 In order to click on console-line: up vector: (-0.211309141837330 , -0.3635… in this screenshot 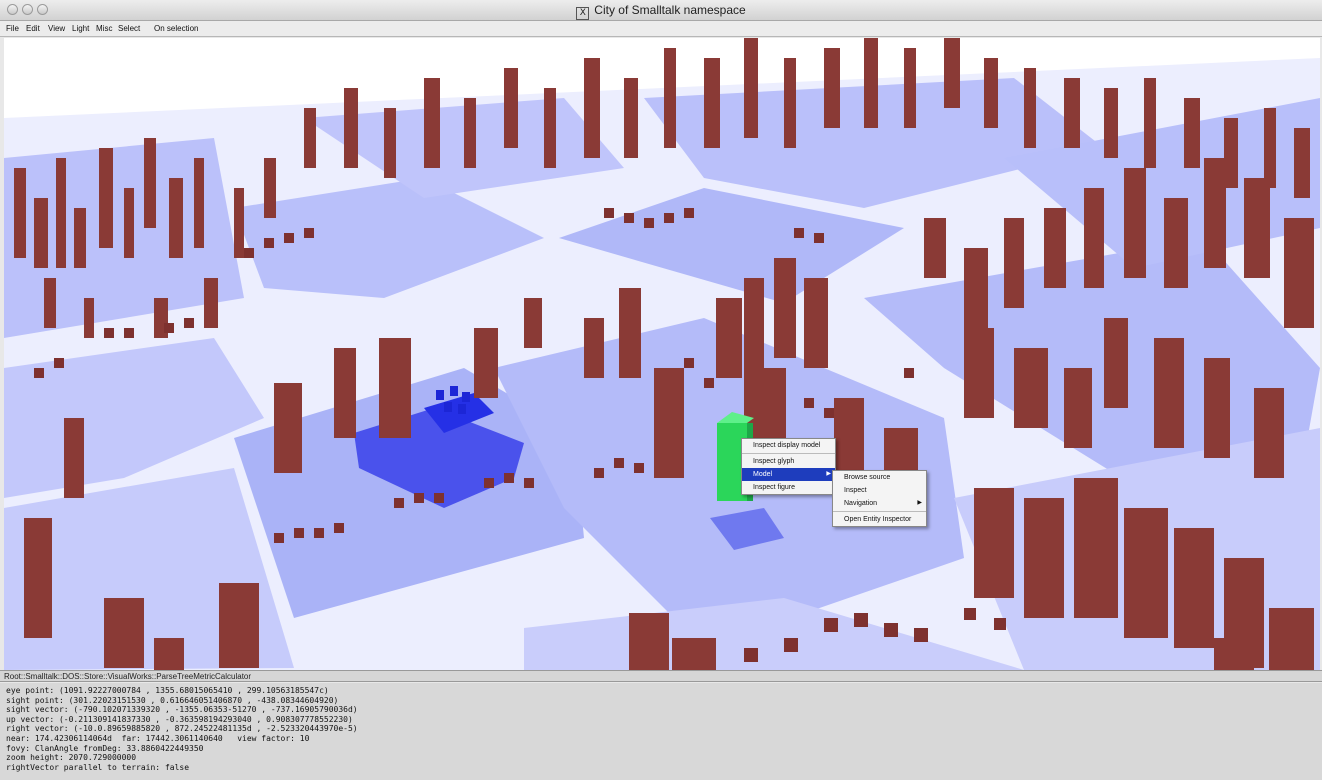, I will do `click(179, 719)`.